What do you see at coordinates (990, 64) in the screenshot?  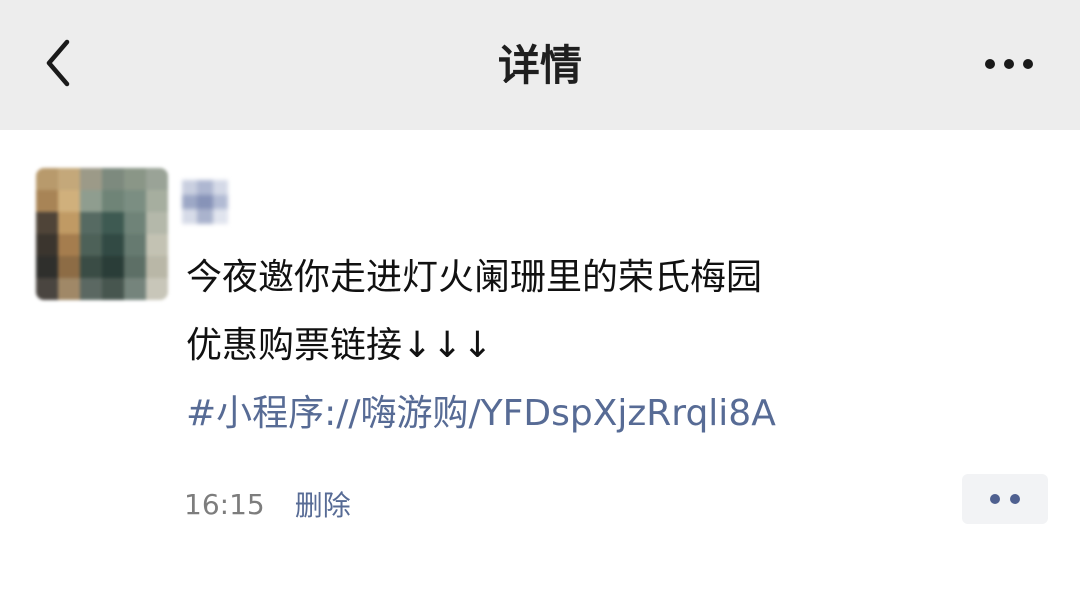 I see `more-horizontal-icon` at bounding box center [990, 64].